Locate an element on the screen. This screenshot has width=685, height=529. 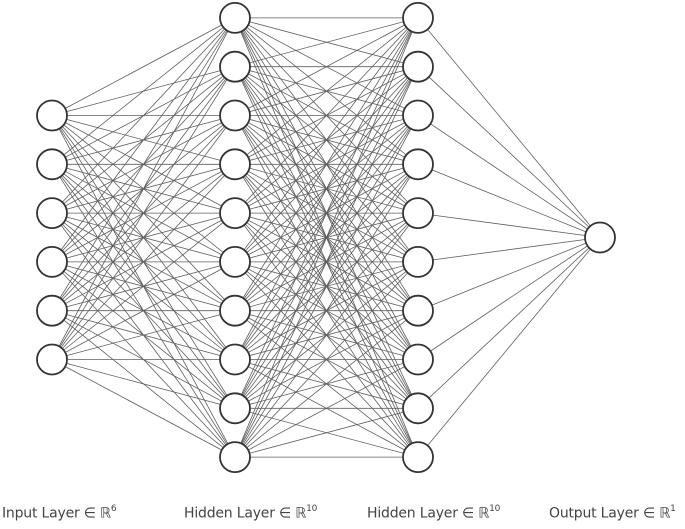
edge-l0n1-l1n0 is located at coordinates (143, 91).